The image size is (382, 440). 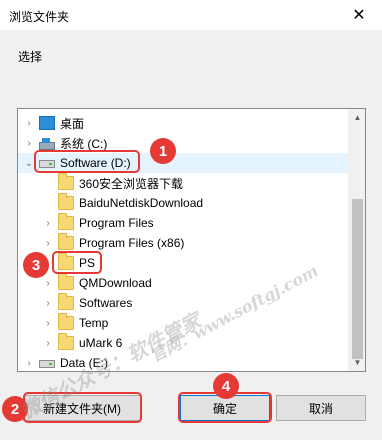 What do you see at coordinates (183, 303) in the screenshot?
I see `tree-item-folder: › Softwares` at bounding box center [183, 303].